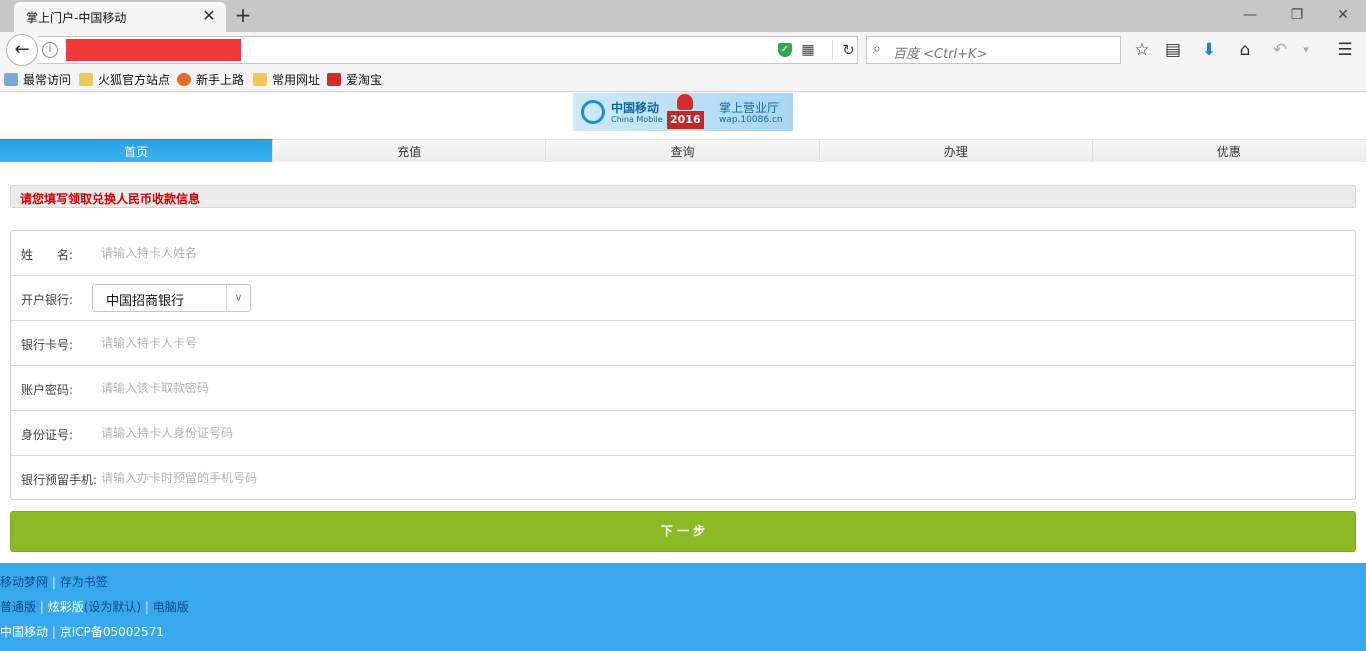 This screenshot has height=651, width=1366. I want to click on logo-year: 2016, so click(685, 120).